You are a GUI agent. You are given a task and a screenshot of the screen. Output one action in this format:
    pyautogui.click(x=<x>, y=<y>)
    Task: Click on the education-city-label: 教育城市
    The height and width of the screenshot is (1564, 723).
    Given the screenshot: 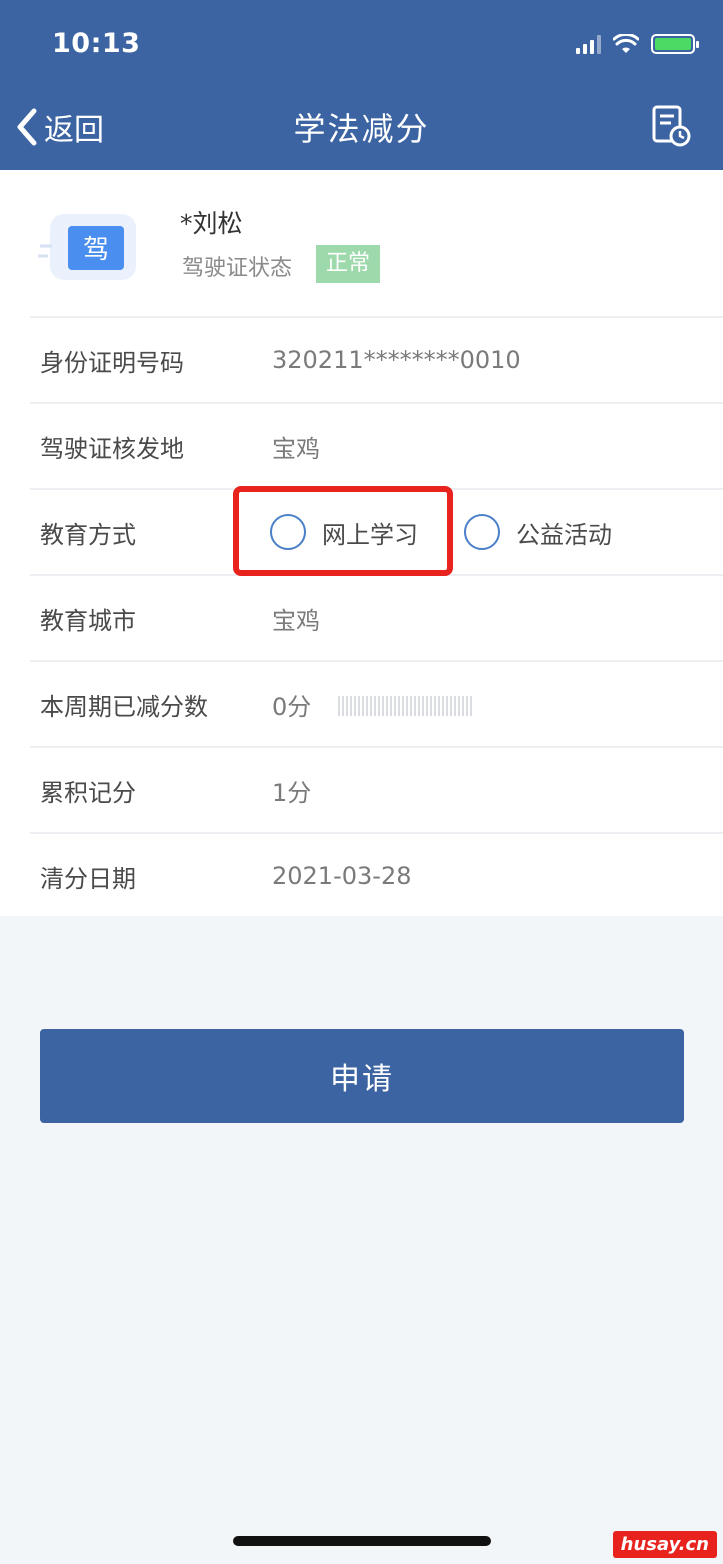 What is the action you would take?
    pyautogui.click(x=88, y=620)
    